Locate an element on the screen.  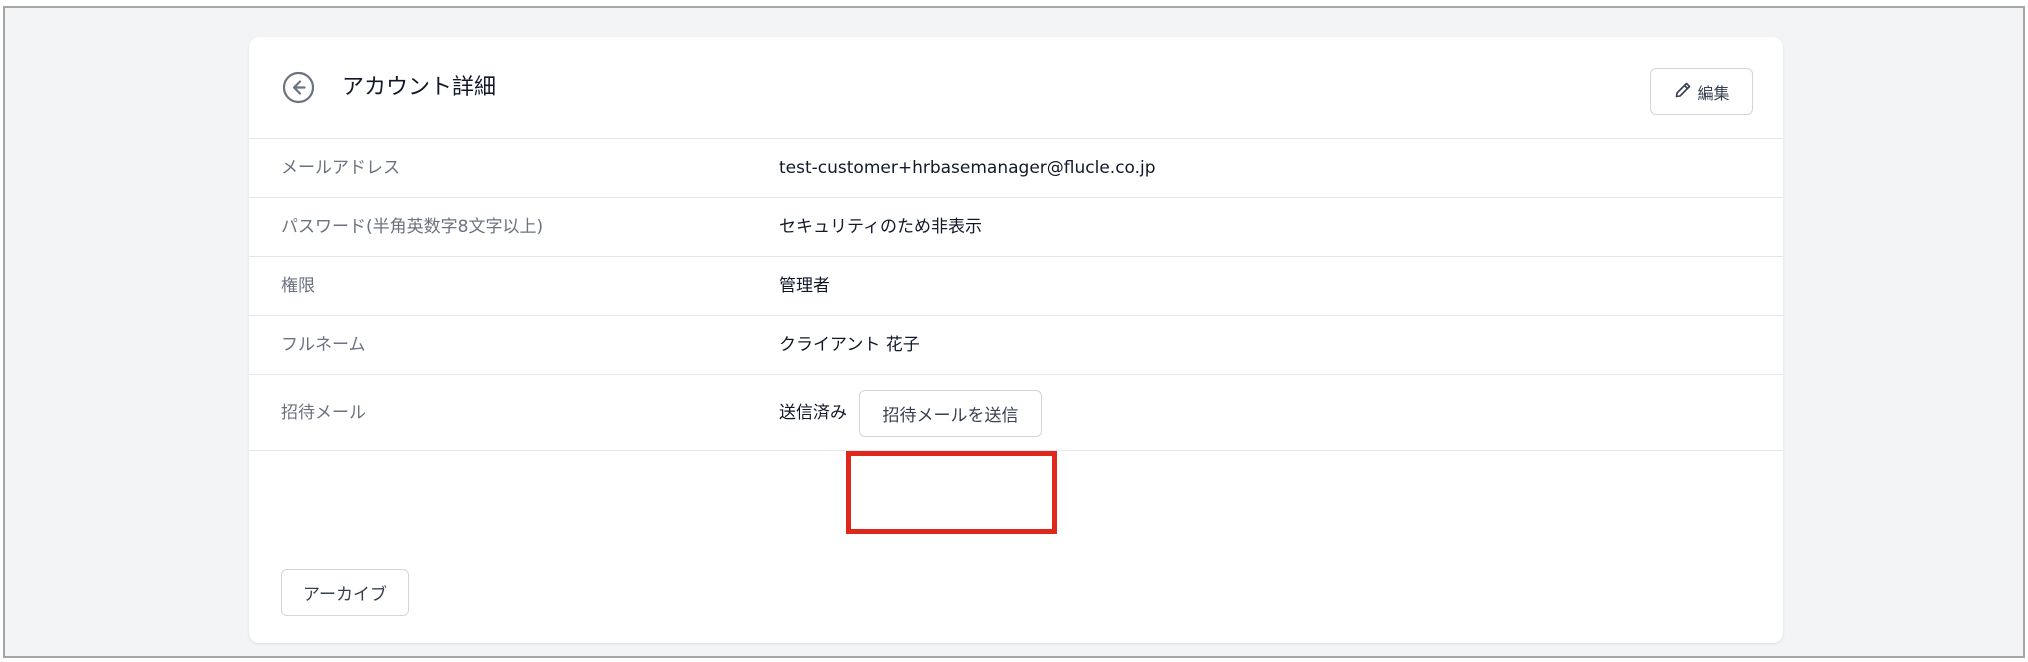
edit-button: 編集 is located at coordinates (1701, 91).